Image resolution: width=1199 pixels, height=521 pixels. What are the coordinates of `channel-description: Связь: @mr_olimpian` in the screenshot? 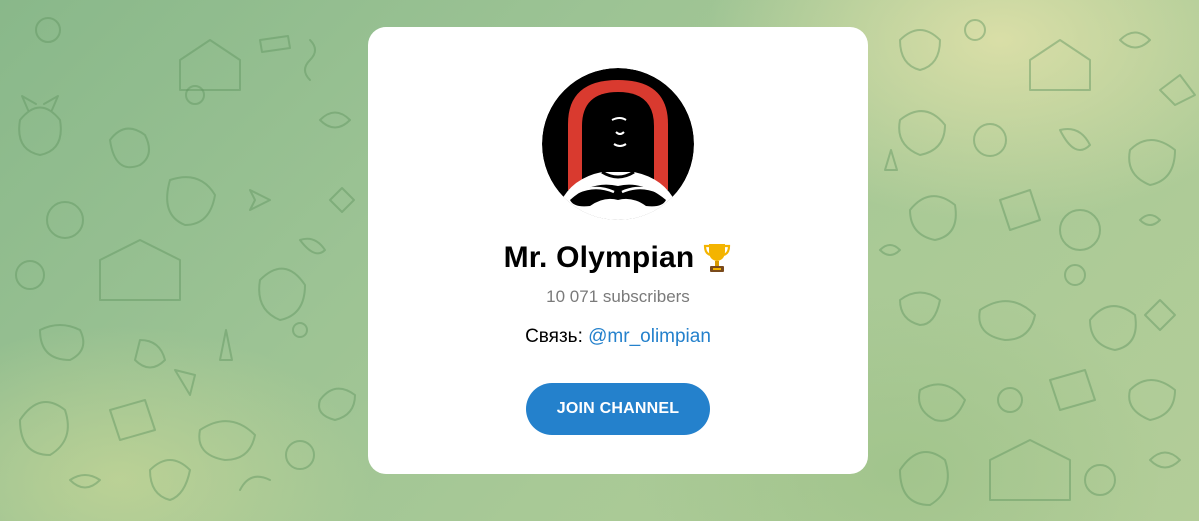 It's located at (618, 337).